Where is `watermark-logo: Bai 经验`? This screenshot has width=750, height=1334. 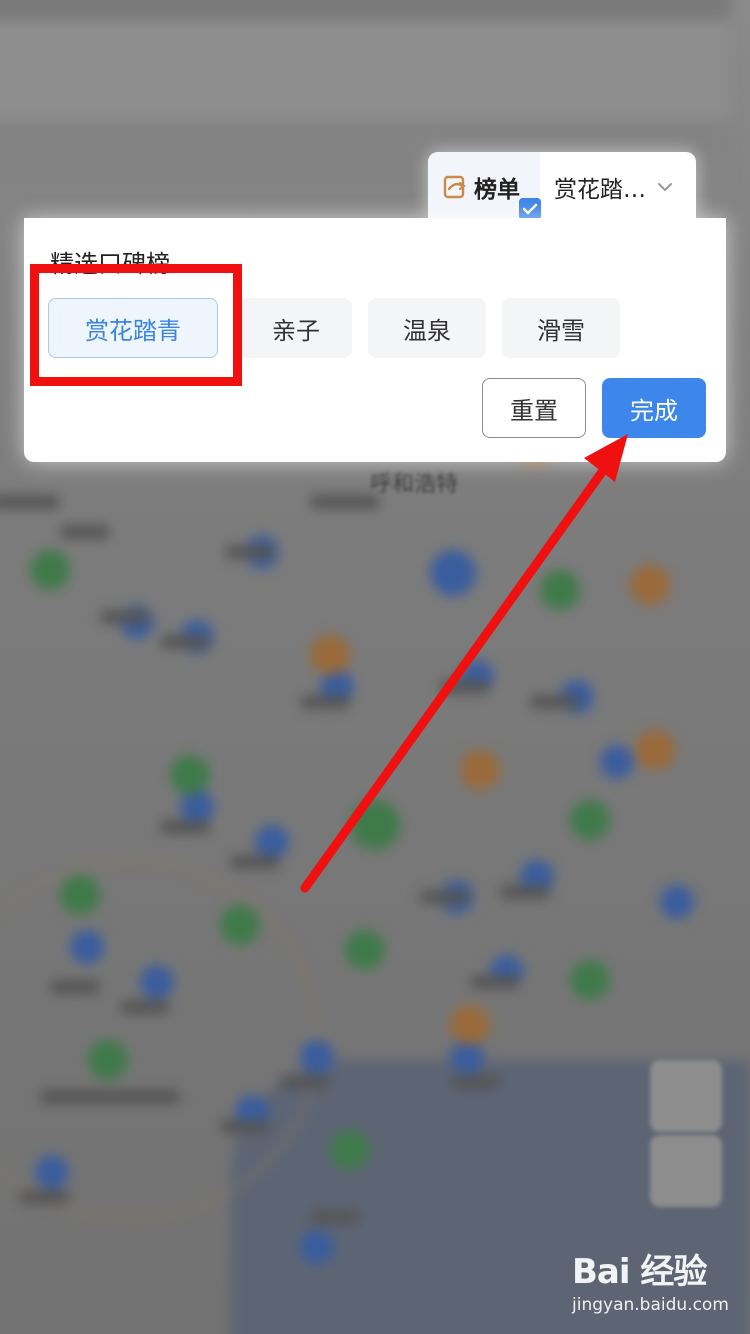 watermark-logo: Bai 经验 is located at coordinates (639, 1272).